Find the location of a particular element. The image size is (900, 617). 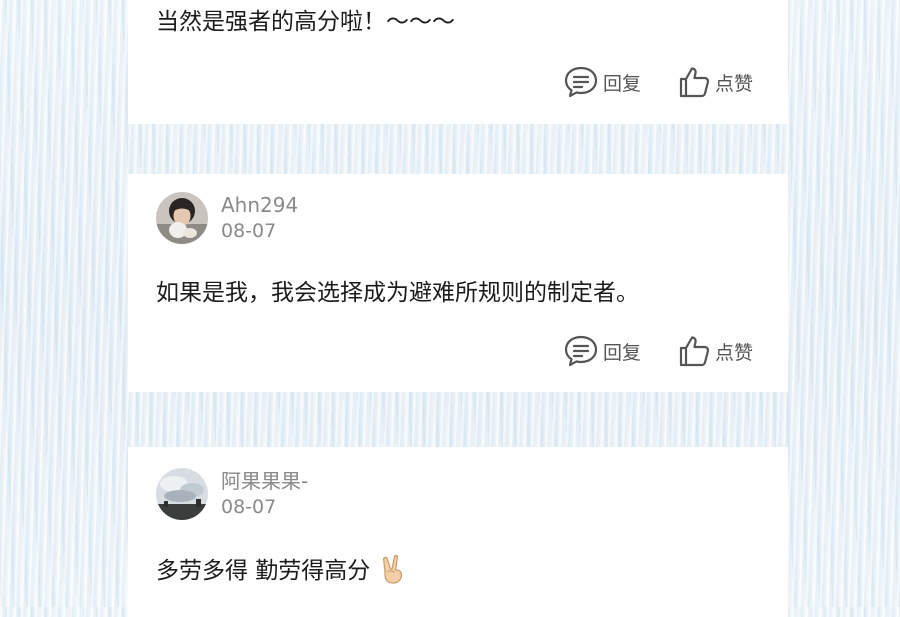

author-meta: 阿果果果- 08-07 is located at coordinates (264, 494).